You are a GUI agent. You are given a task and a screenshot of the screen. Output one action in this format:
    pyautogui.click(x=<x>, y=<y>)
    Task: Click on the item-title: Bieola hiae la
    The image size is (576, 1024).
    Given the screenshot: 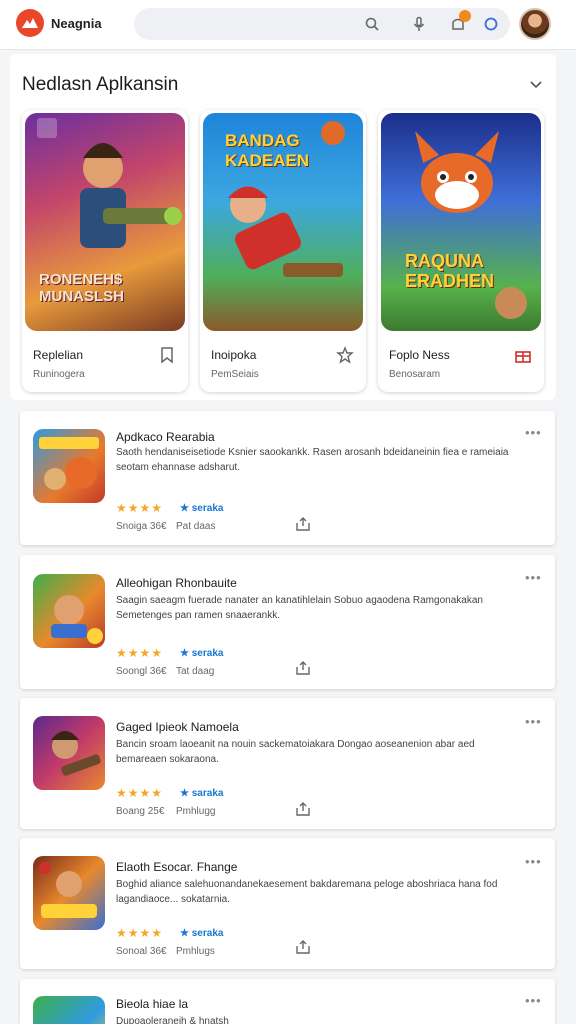 What is the action you would take?
    pyautogui.click(x=152, y=1004)
    